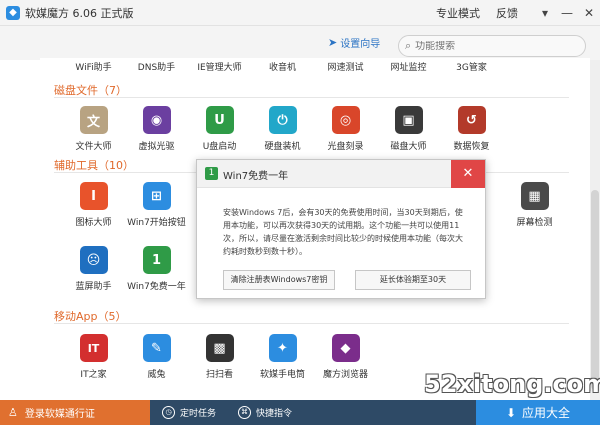 Image resolution: width=600 pixels, height=425 pixels. Describe the element at coordinates (279, 280) in the screenshot. I see `clear-registry-key-button: 清除注册表Windows7密钥` at that location.